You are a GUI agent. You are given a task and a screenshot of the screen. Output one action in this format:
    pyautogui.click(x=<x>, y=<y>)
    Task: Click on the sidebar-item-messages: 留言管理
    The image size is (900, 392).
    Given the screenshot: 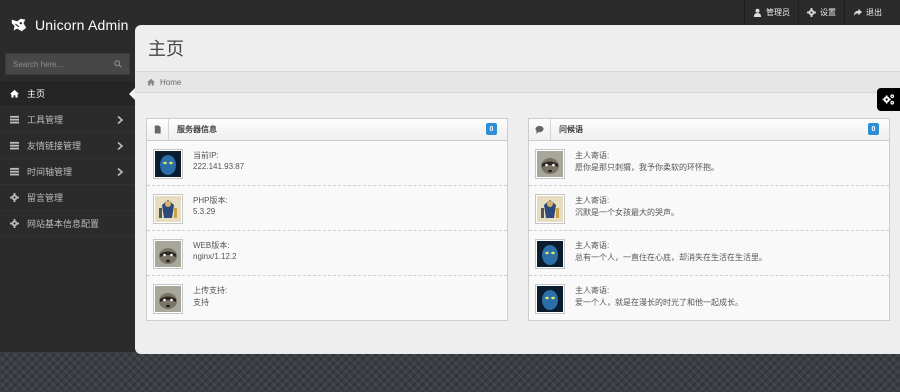 What is the action you would take?
    pyautogui.click(x=67, y=198)
    